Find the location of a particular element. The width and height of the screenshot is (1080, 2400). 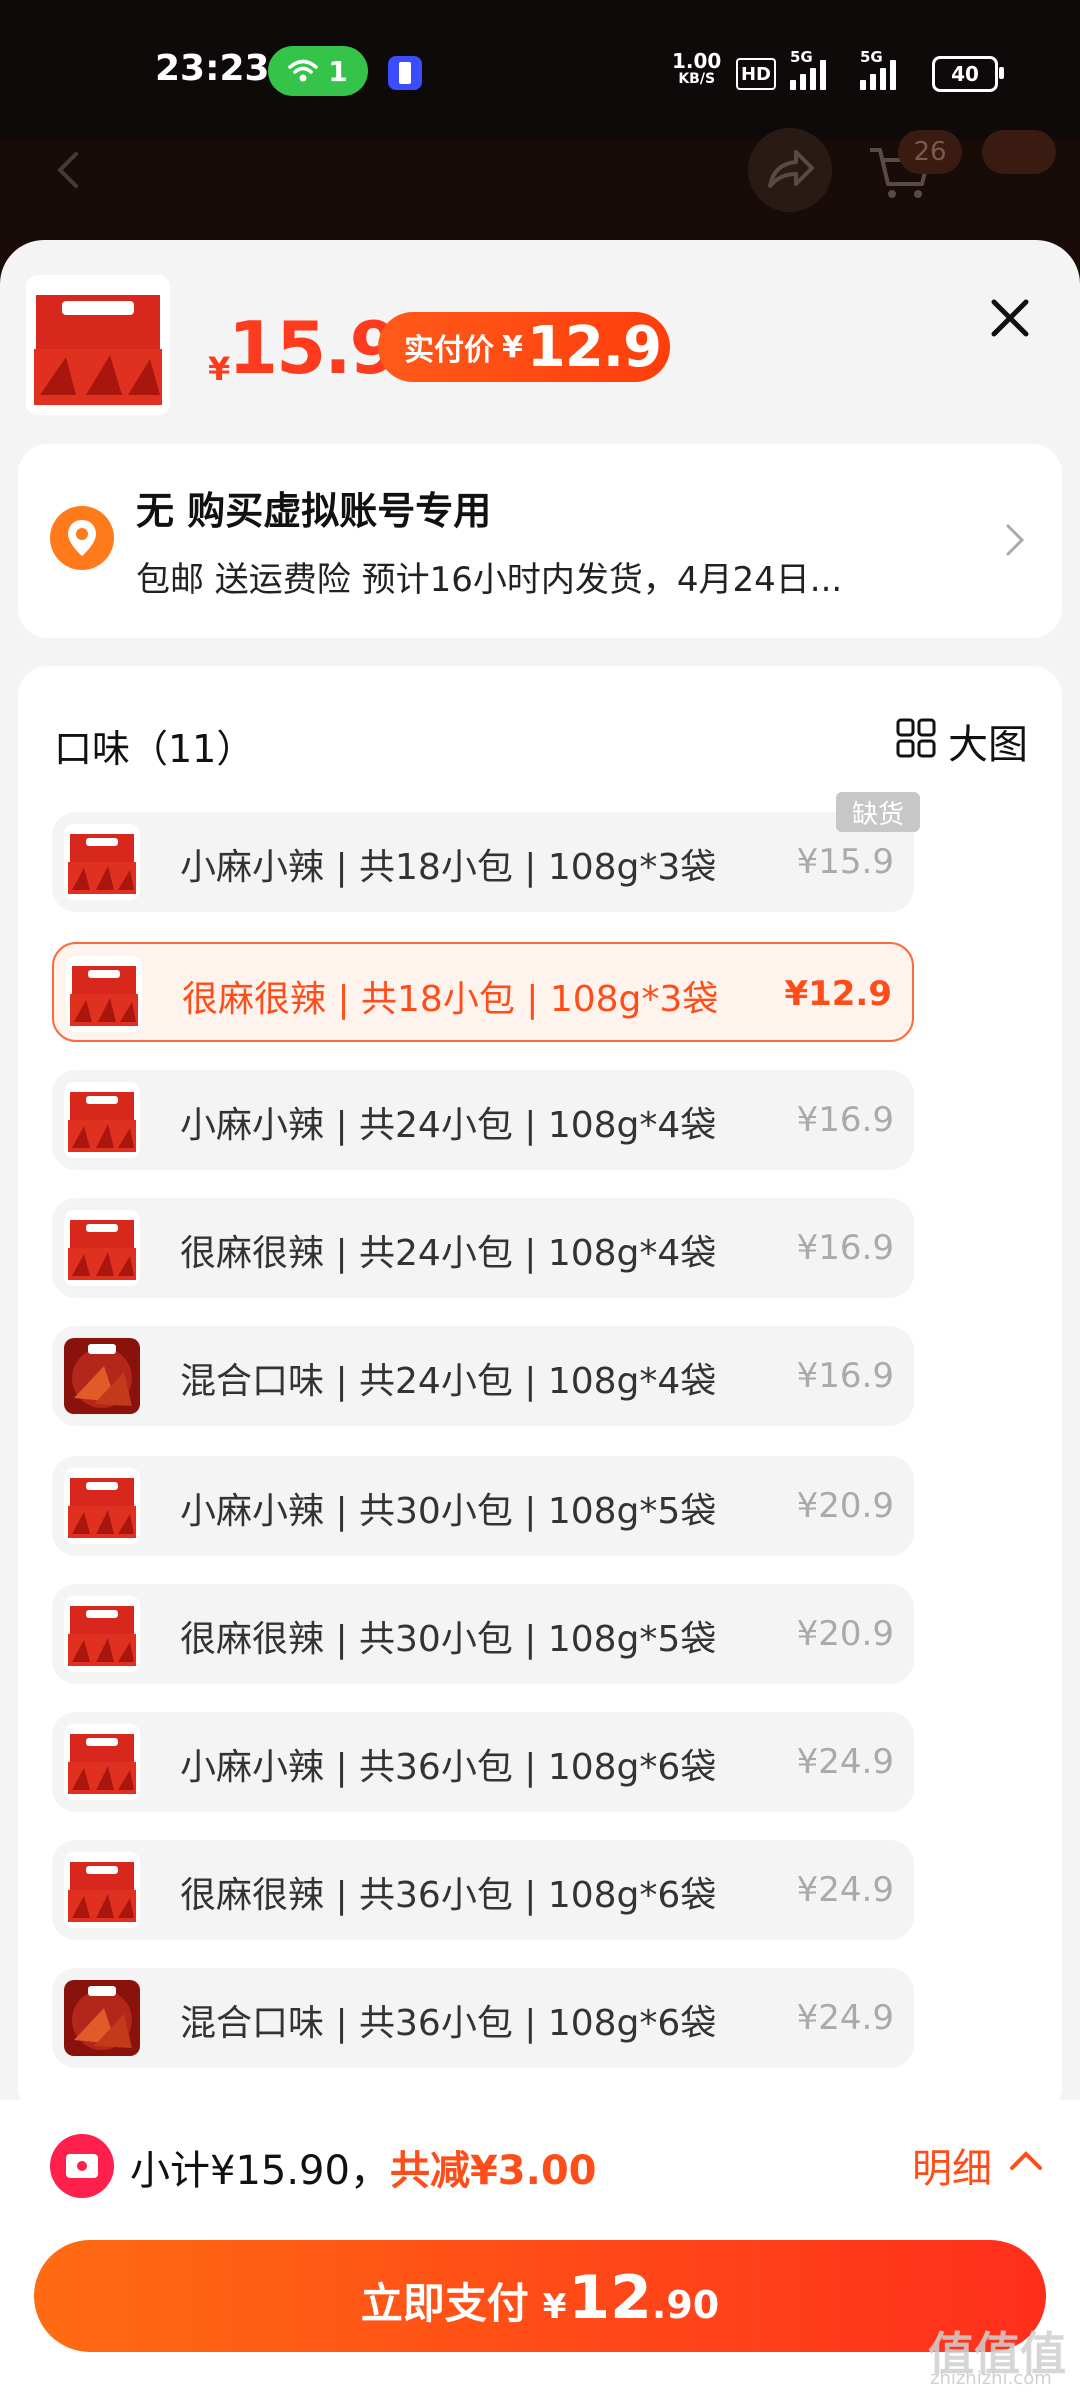

pay-now-button: 立即支付 ¥ 12 .90 is located at coordinates (540, 2296).